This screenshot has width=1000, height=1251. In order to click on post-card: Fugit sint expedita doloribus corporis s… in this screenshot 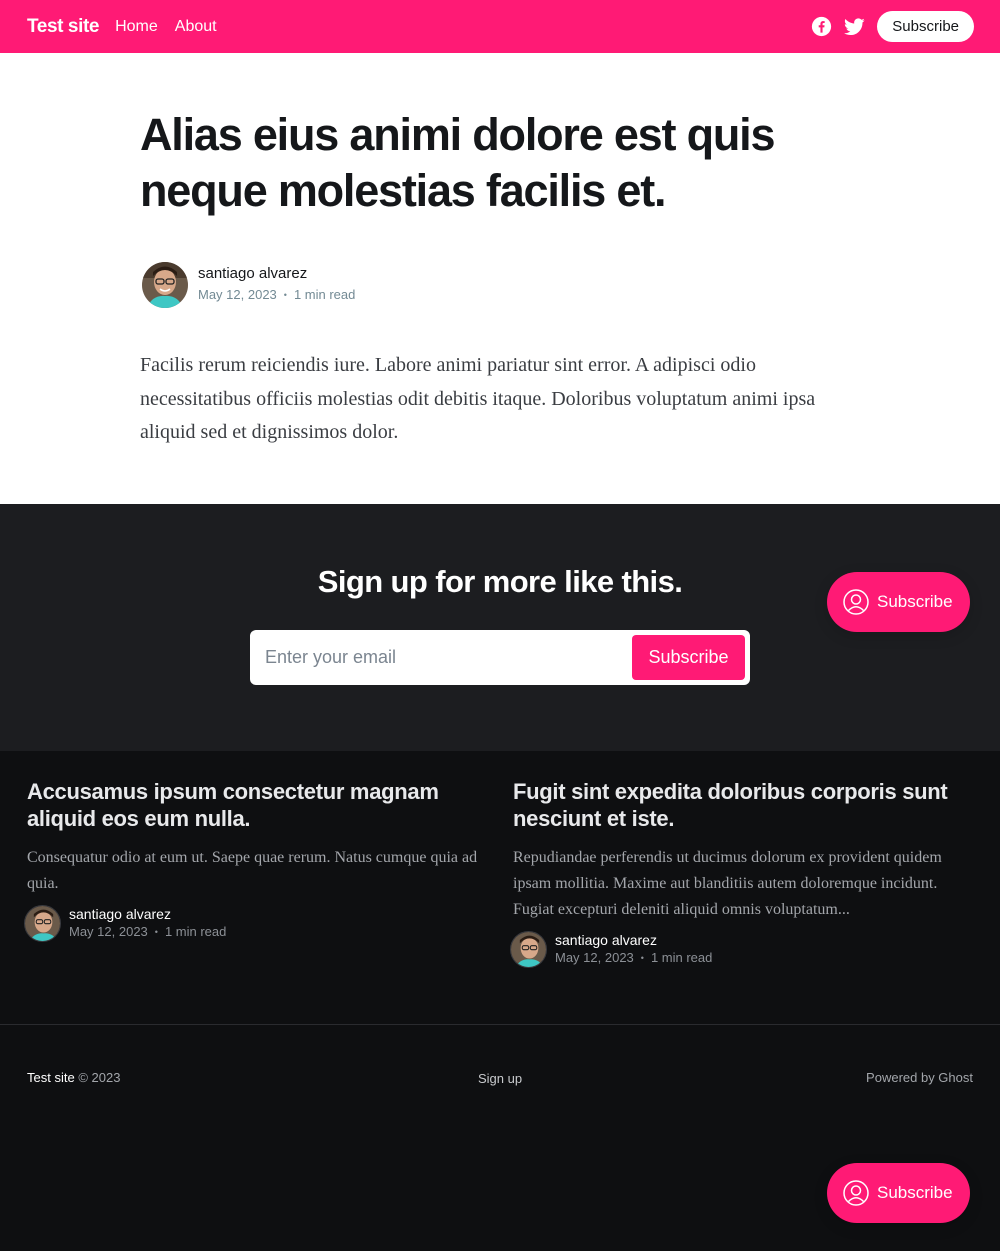, I will do `click(741, 873)`.